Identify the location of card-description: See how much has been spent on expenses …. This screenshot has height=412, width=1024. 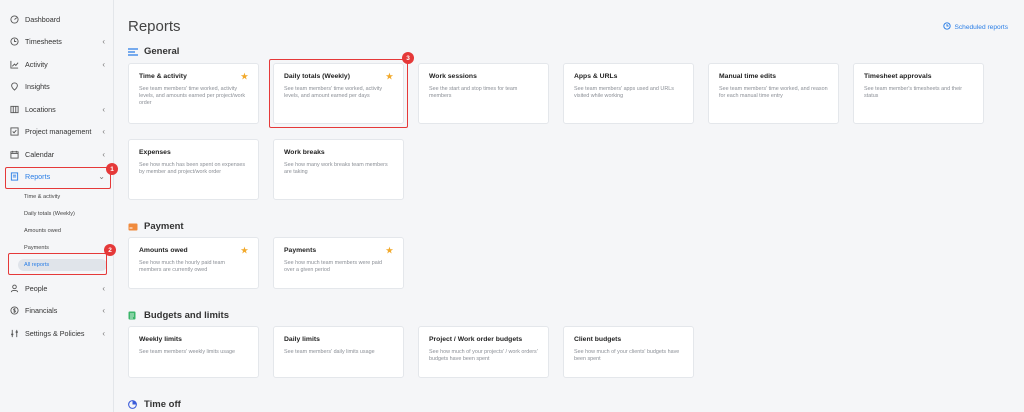
(192, 169).